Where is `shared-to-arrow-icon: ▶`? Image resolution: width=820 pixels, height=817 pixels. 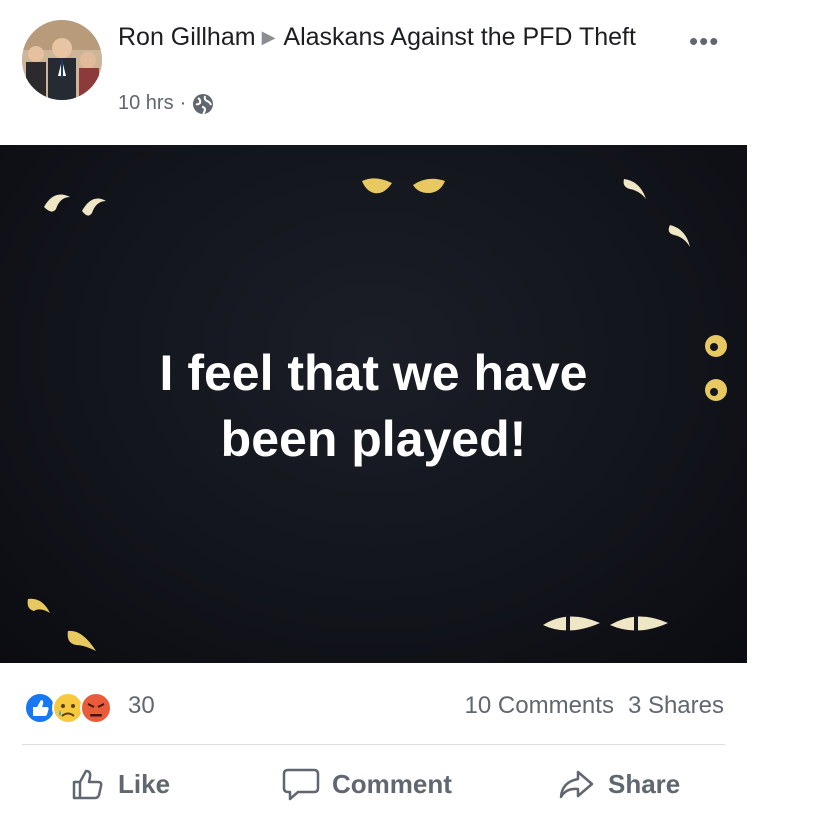
shared-to-arrow-icon: ▶ is located at coordinates (268, 37).